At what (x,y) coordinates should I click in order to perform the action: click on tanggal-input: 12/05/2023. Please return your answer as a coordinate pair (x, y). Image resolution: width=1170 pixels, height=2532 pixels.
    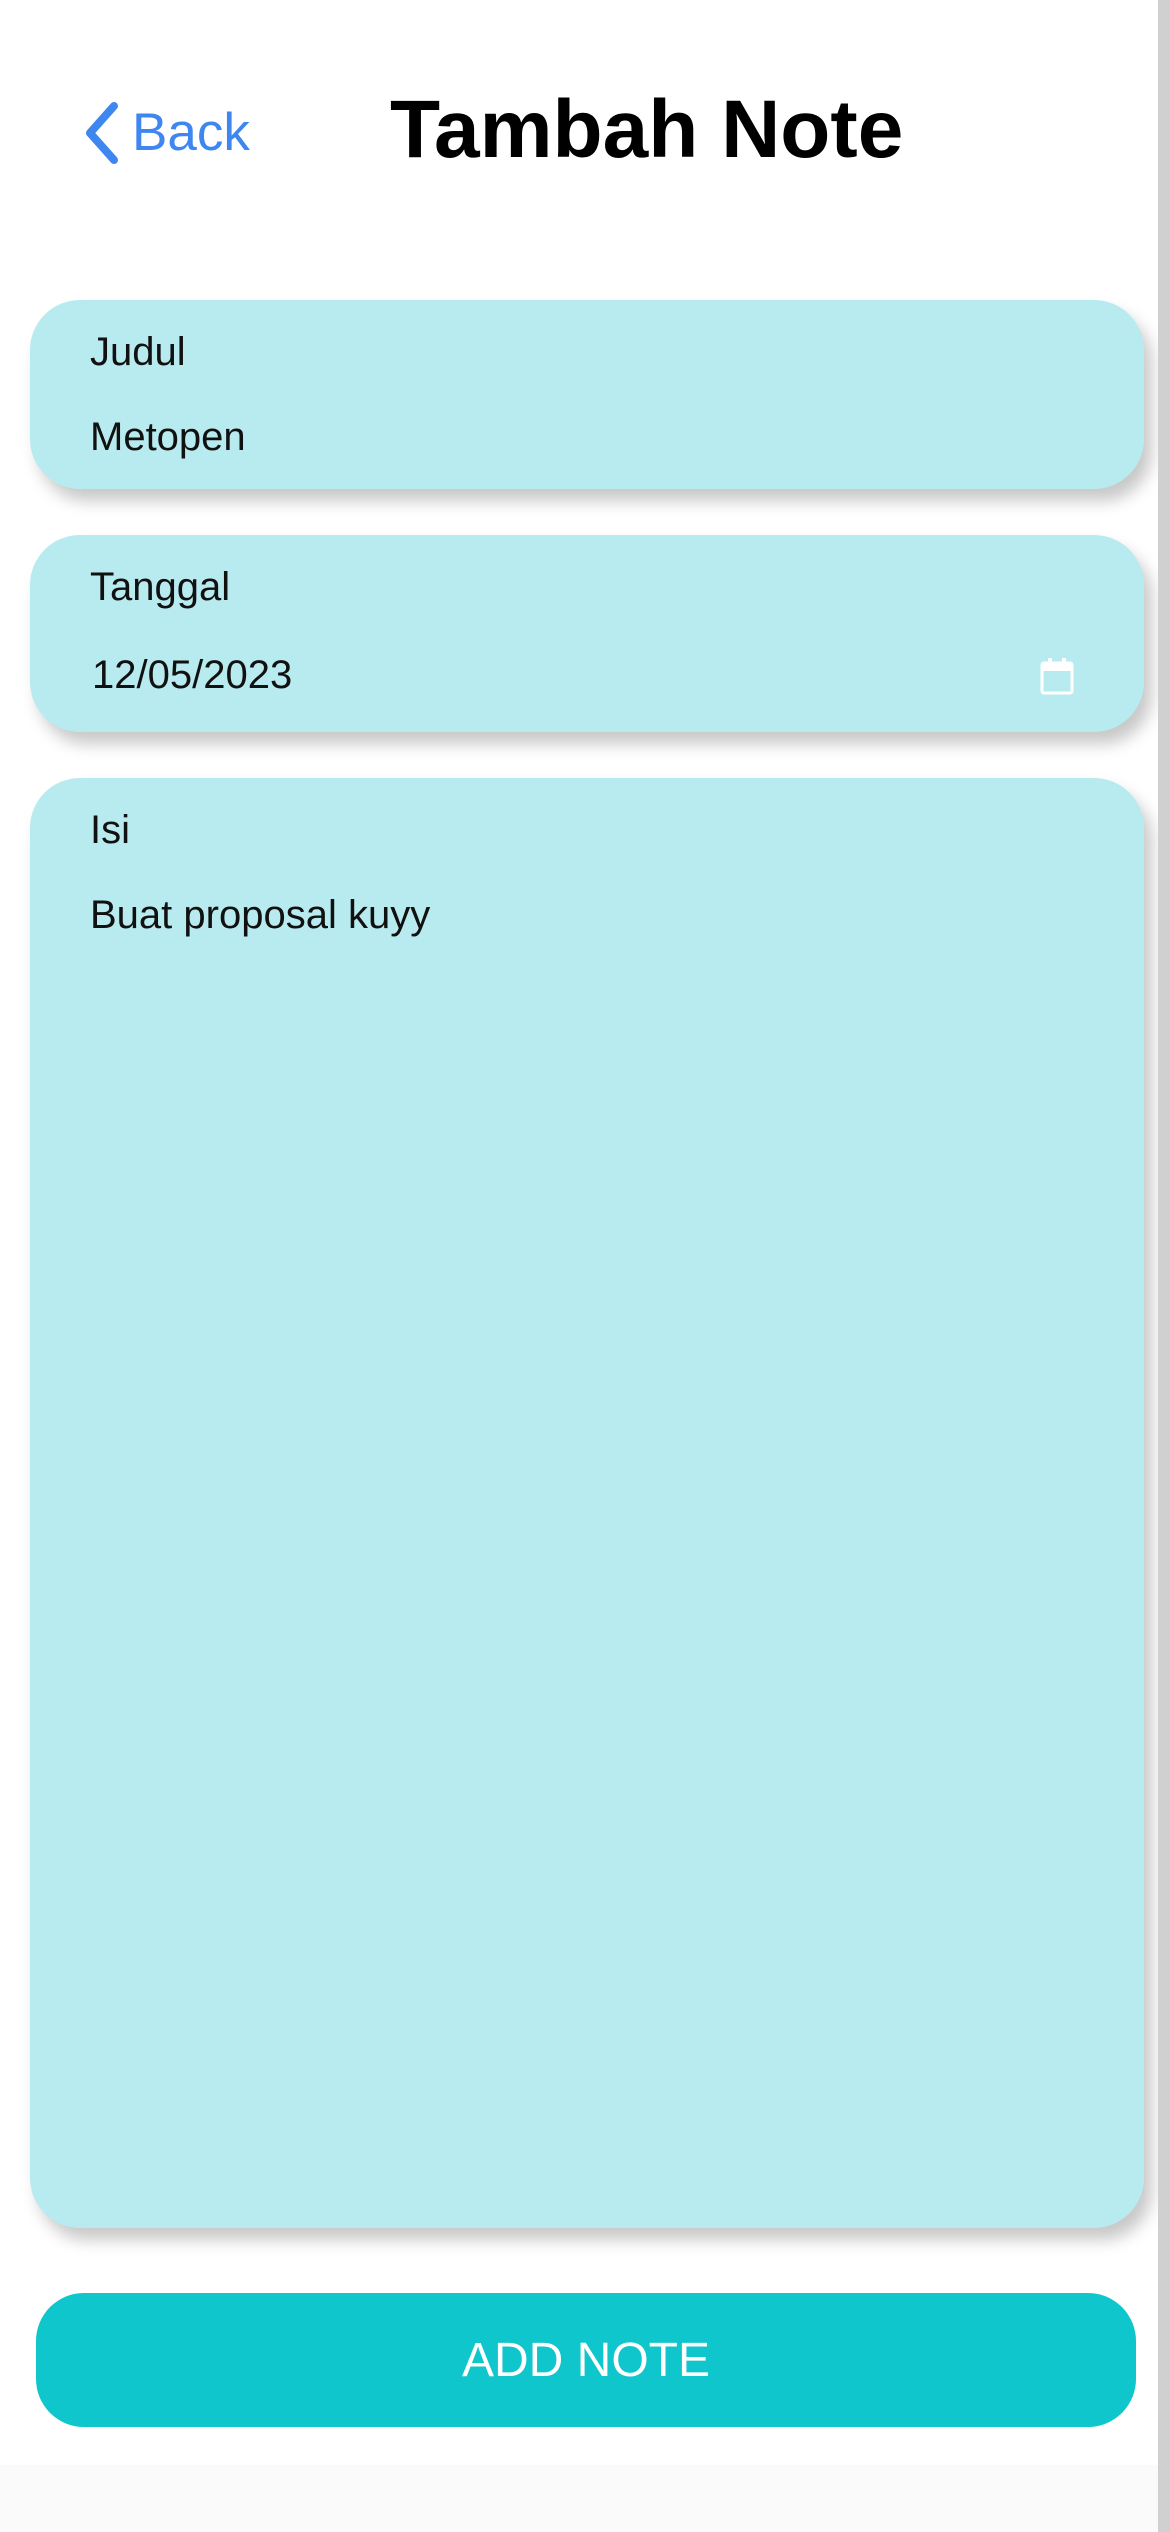
    Looking at the image, I should click on (192, 675).